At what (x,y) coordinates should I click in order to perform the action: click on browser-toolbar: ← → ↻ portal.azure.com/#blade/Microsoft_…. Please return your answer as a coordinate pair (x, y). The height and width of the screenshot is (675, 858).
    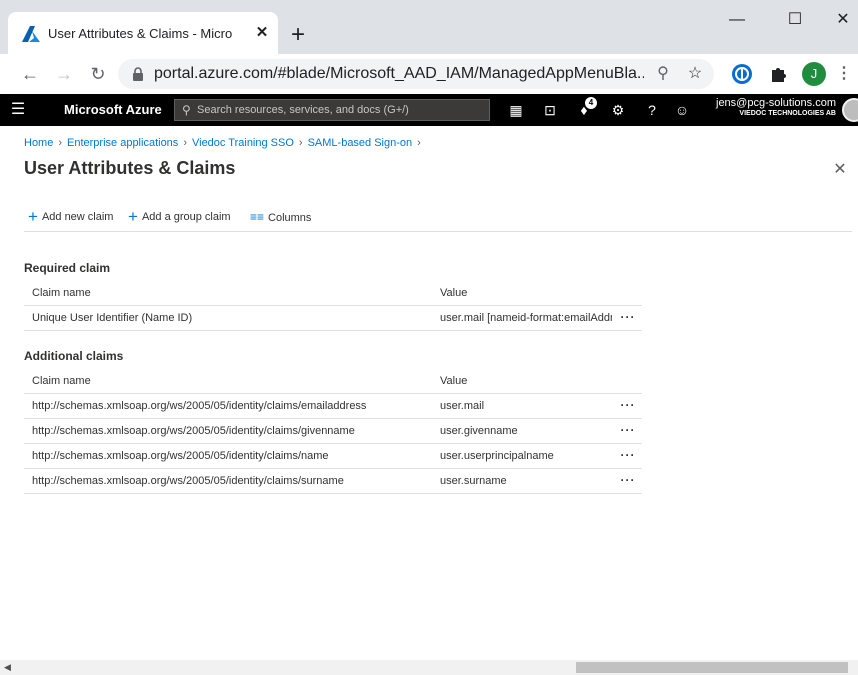
    Looking at the image, I should click on (429, 74).